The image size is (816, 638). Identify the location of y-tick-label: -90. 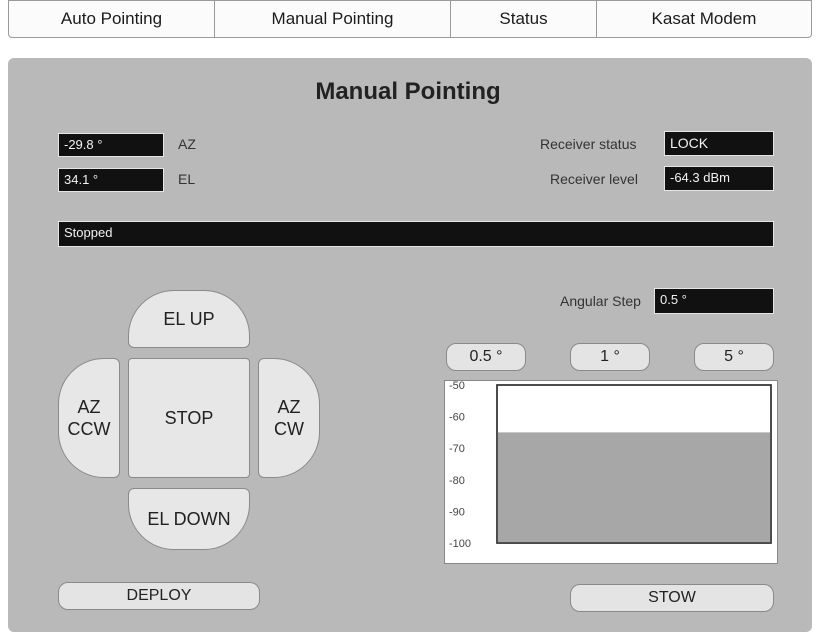
(457, 512).